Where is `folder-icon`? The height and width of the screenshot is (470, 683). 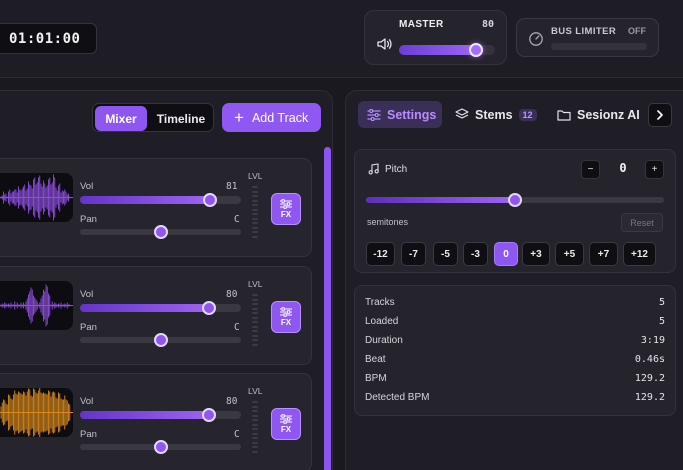 folder-icon is located at coordinates (564, 115).